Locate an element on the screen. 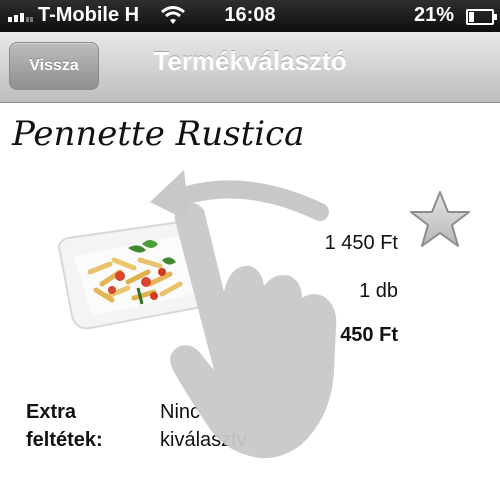 The image size is (500, 483). product-name: Pennette Rustica is located at coordinates (158, 134).